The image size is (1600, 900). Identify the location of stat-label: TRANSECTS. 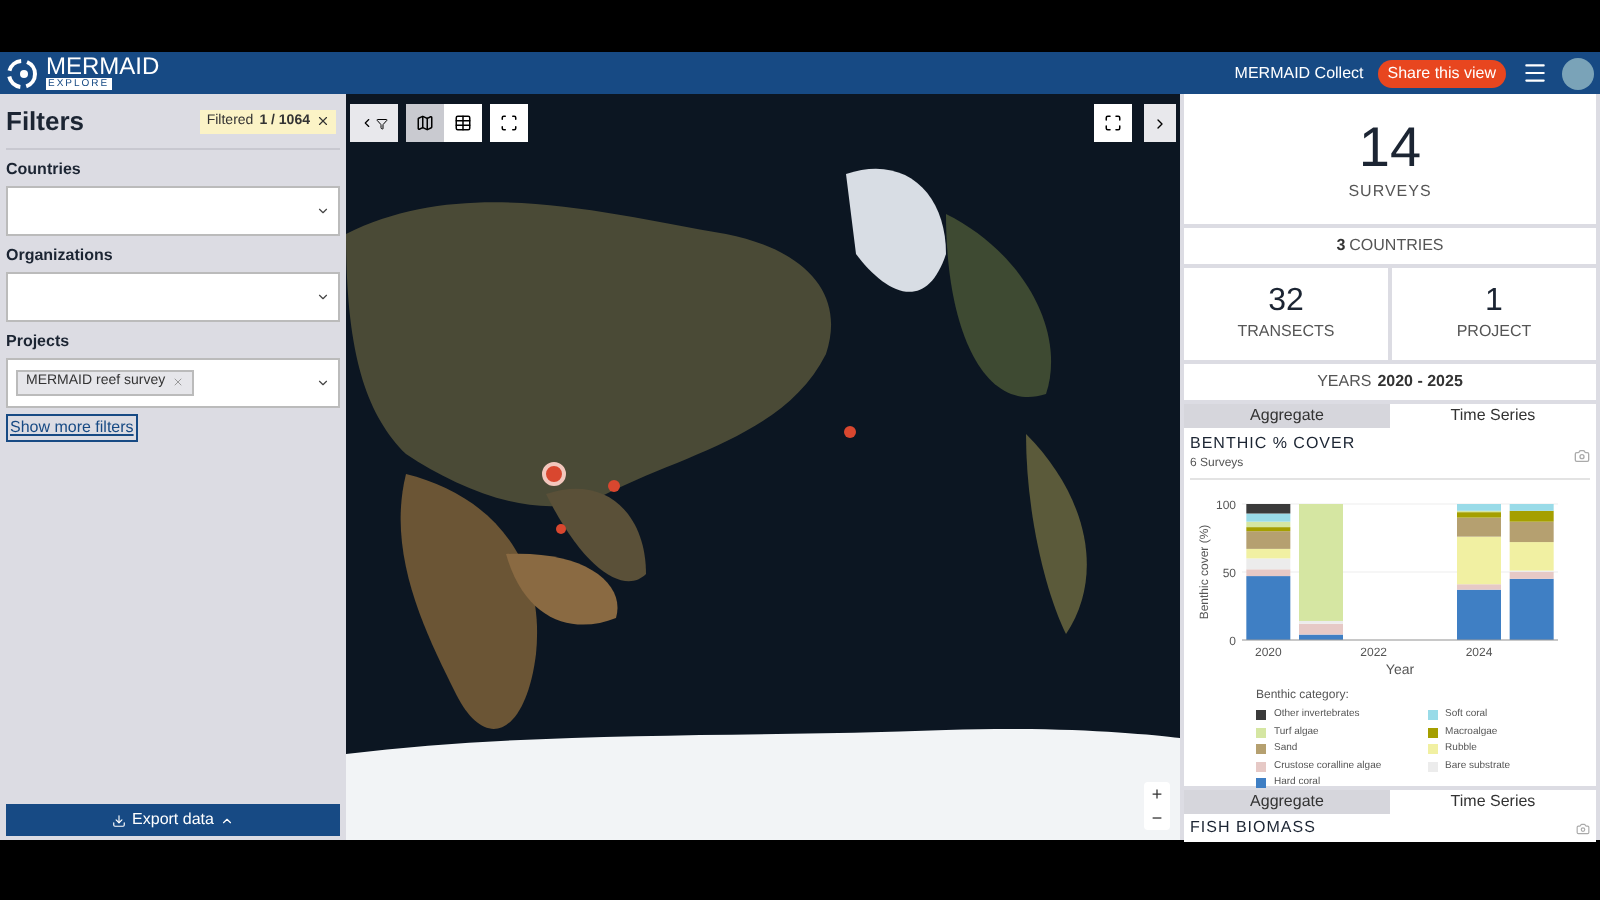
(1286, 332).